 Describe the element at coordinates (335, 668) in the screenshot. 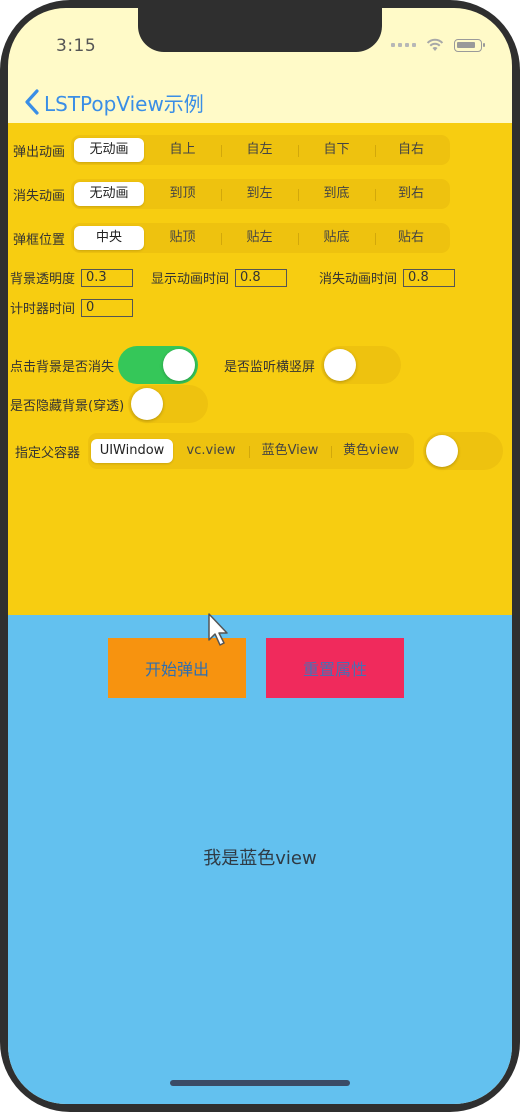

I see `reset-attributes-button: 重置属性` at that location.